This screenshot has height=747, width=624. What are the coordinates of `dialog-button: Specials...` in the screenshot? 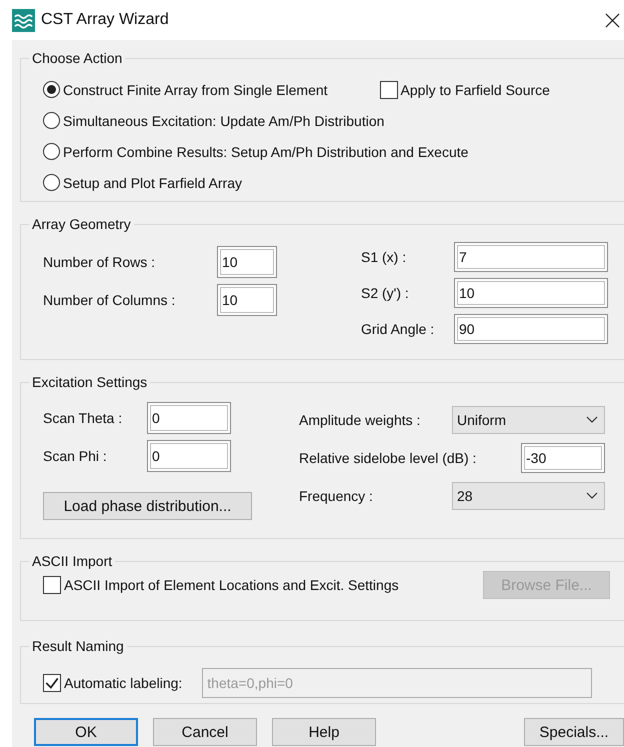 It's located at (574, 732).